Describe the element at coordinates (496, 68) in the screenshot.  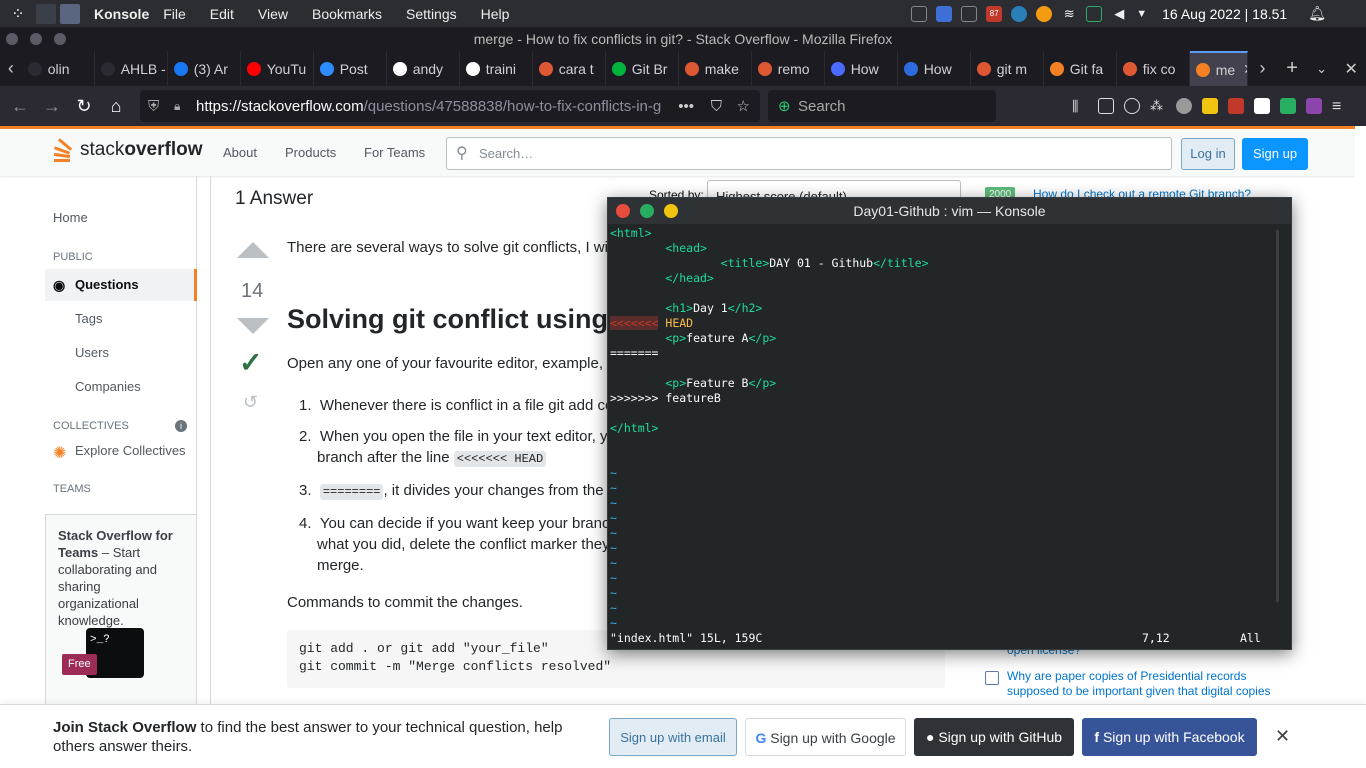
I see `tab-6: traini` at that location.